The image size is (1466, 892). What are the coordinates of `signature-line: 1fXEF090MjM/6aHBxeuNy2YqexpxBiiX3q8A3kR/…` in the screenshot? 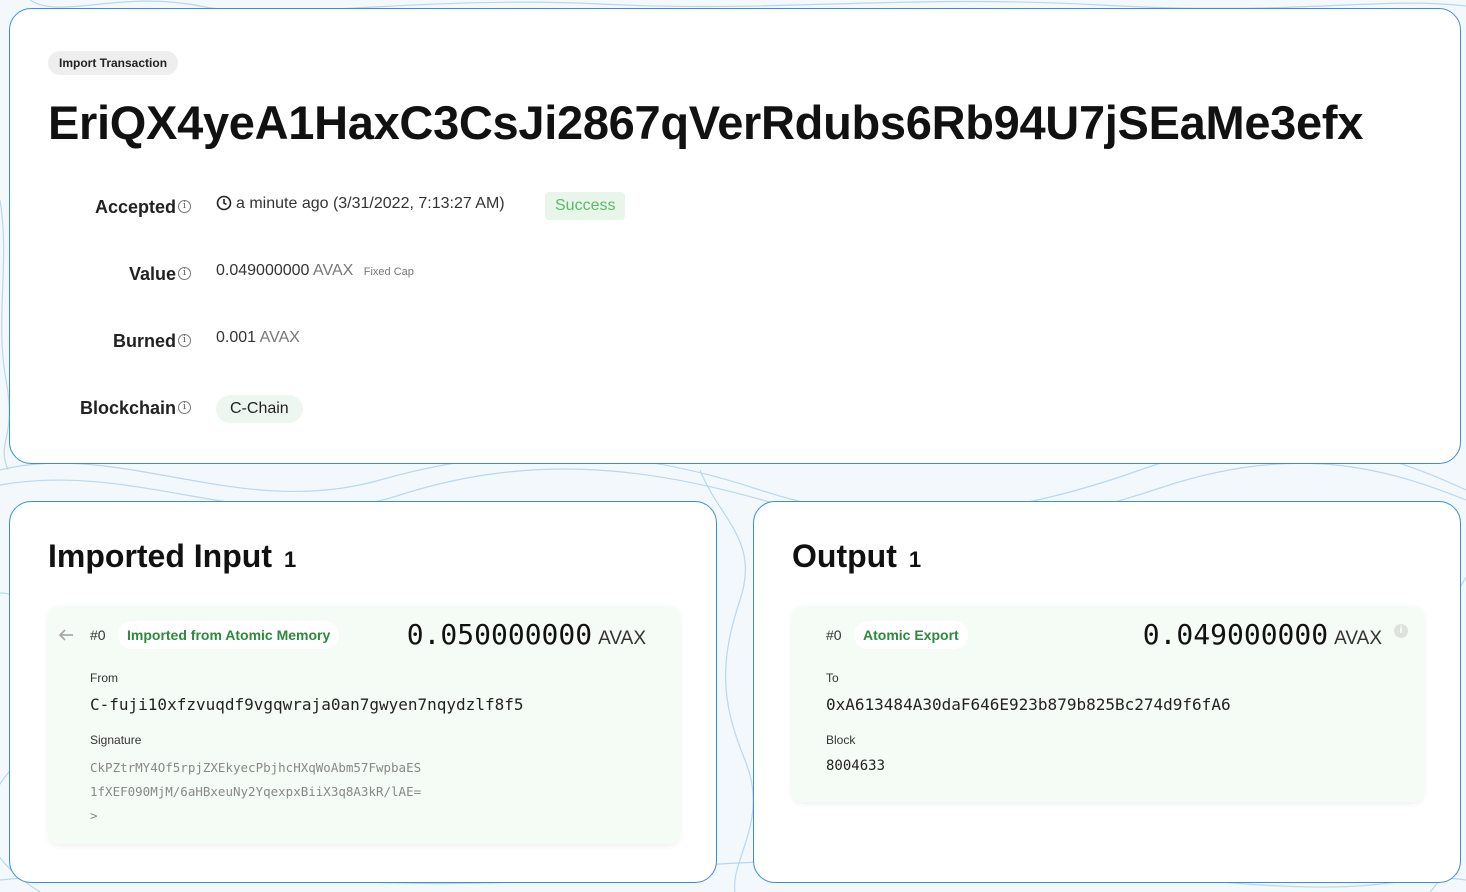 It's located at (256, 791).